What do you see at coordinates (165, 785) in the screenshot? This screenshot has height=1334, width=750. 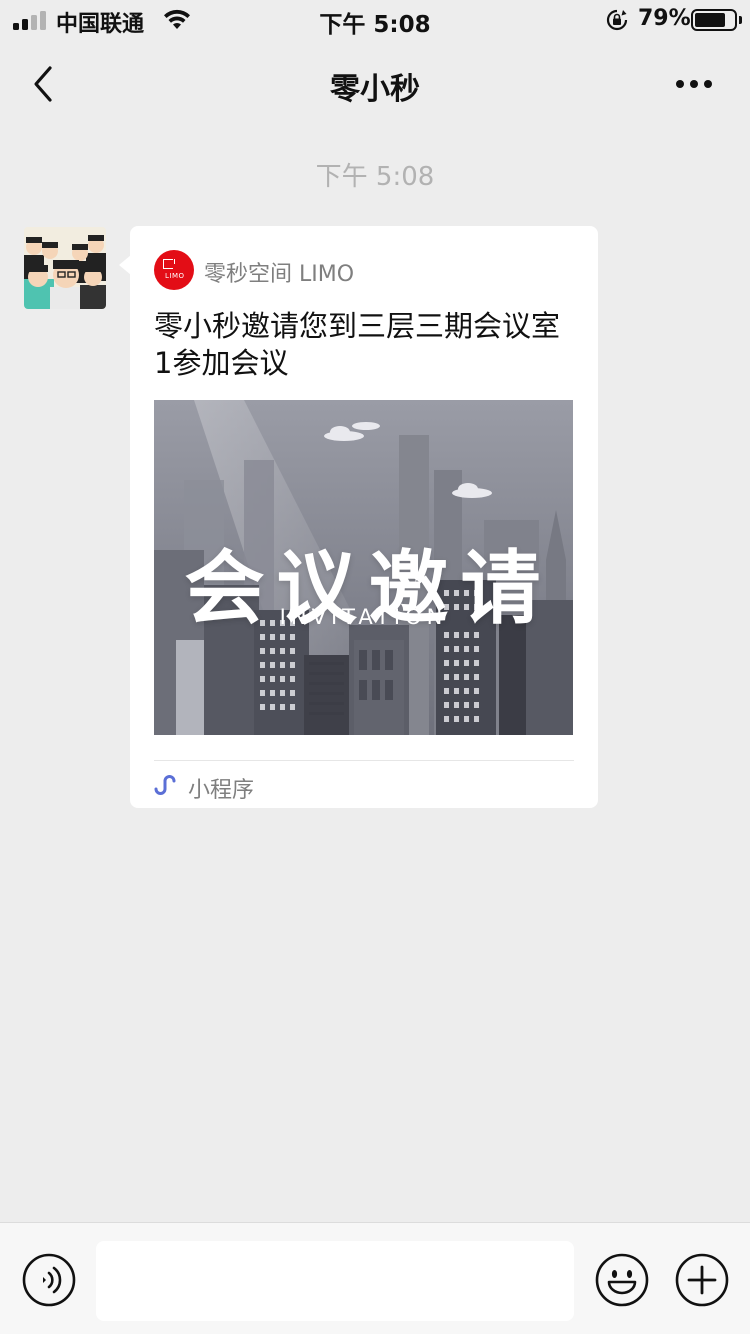 I see `mini-program-icon` at bounding box center [165, 785].